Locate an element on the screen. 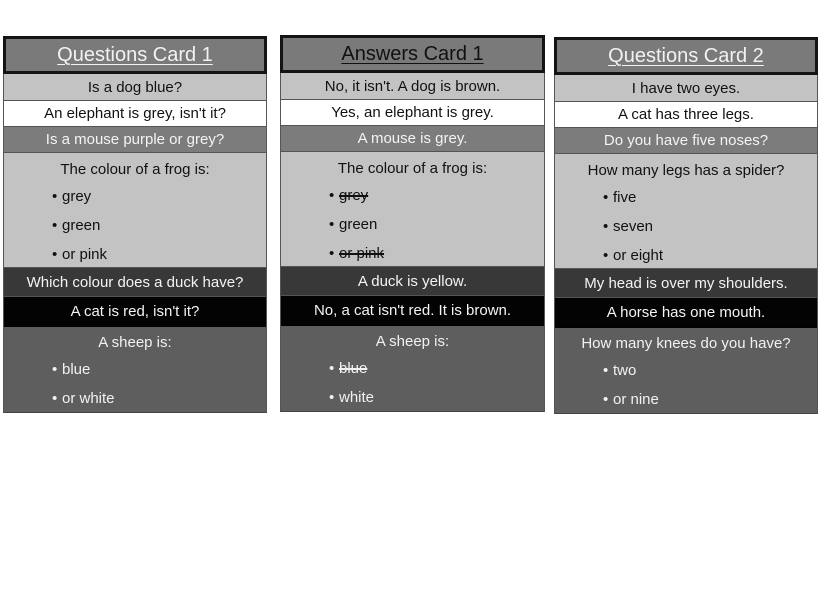 The width and height of the screenshot is (821, 616). option-text: seven is located at coordinates (633, 226).